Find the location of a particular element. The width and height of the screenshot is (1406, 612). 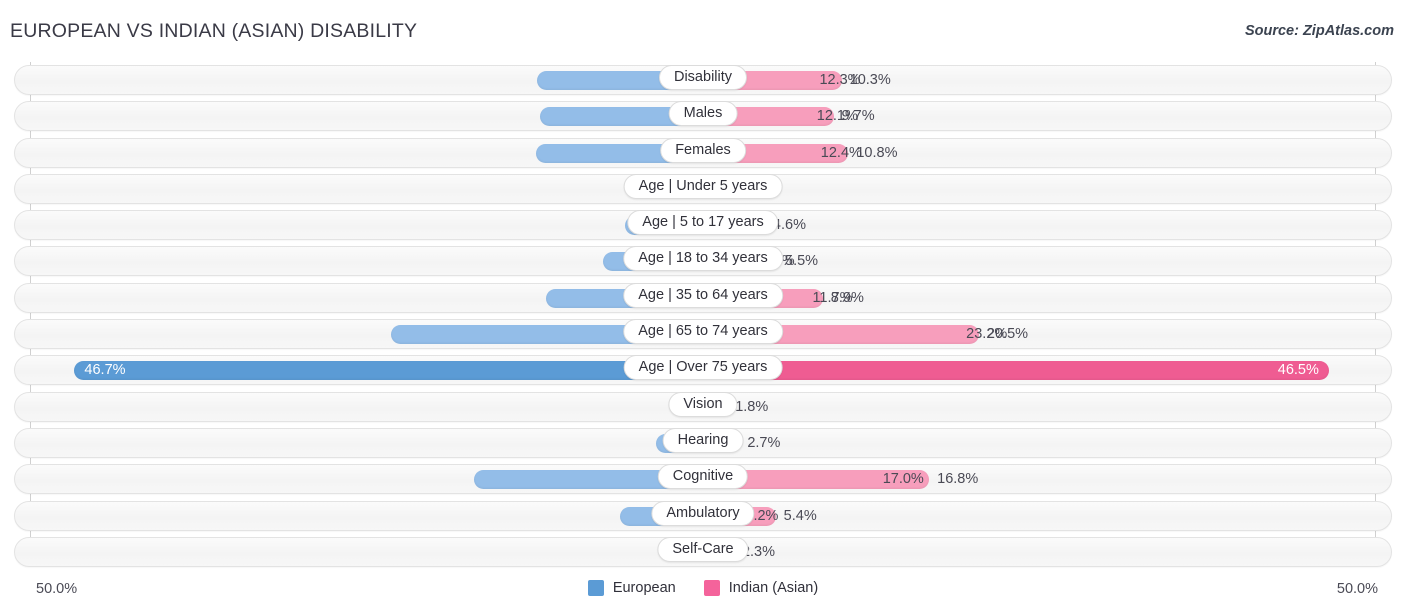

value-label-indian-asian: 46.5% is located at coordinates (1298, 370).